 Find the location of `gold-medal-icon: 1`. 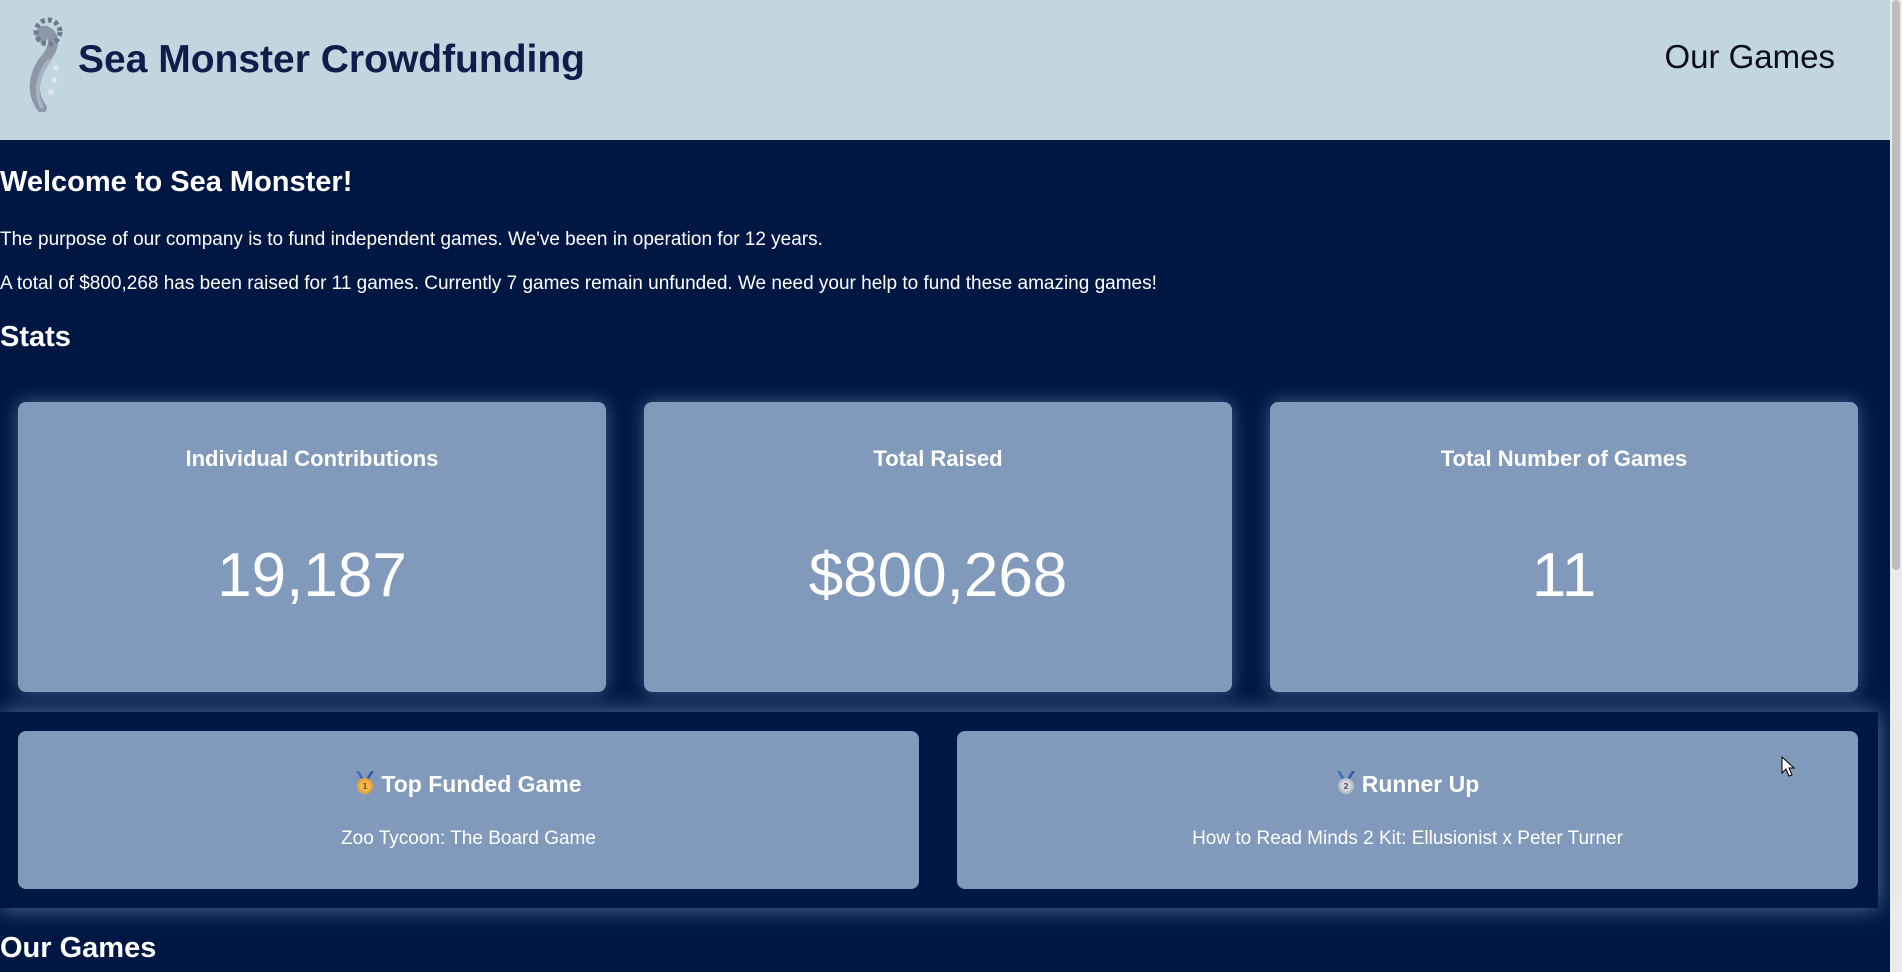

gold-medal-icon: 1 is located at coordinates (365, 782).